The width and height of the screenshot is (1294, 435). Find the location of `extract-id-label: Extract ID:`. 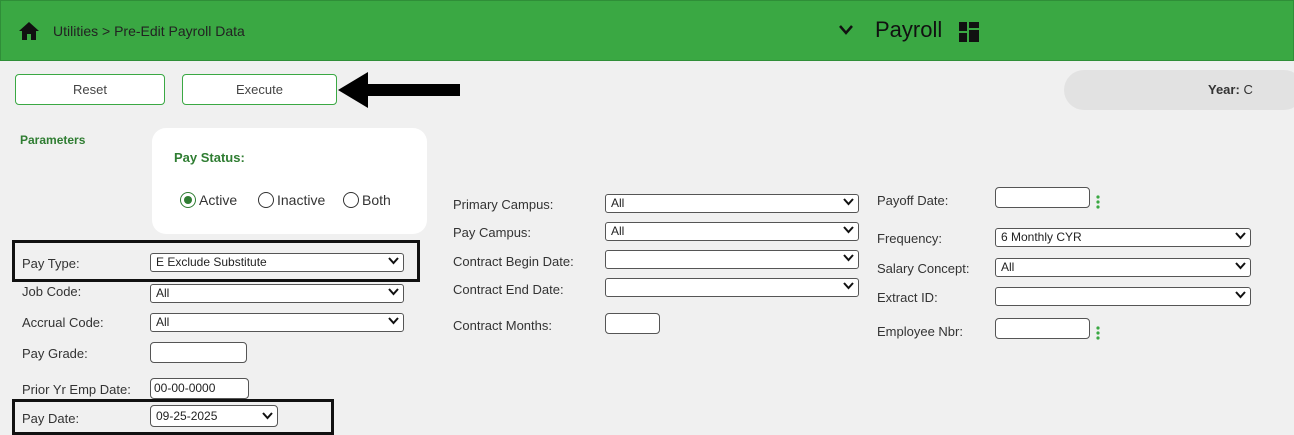

extract-id-label: Extract ID: is located at coordinates (907, 297).